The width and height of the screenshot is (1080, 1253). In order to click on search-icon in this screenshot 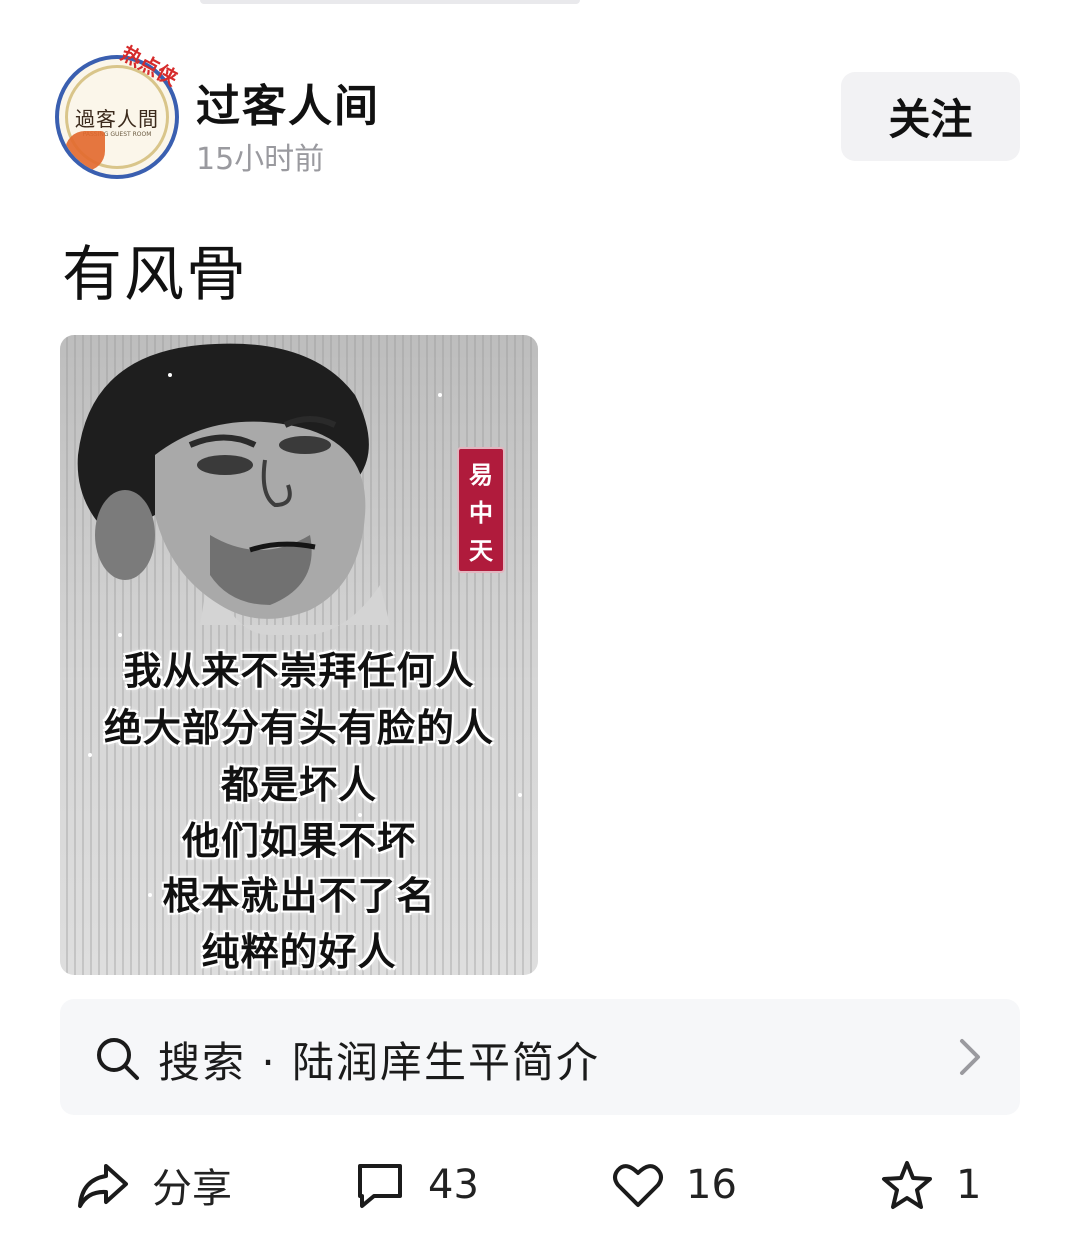, I will do `click(118, 1059)`.